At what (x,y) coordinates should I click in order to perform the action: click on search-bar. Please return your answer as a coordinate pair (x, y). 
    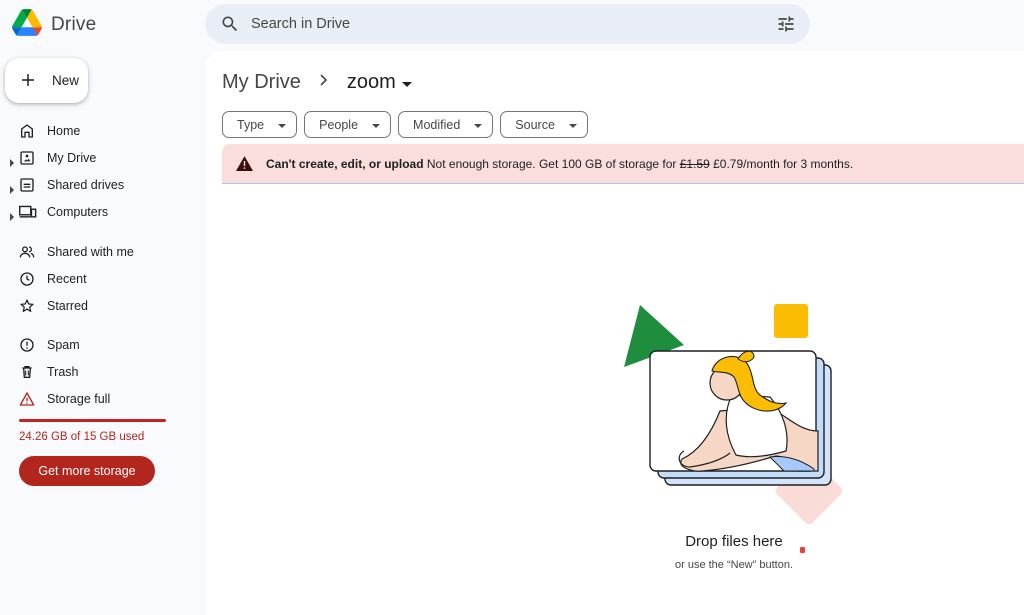
    Looking at the image, I should click on (507, 24).